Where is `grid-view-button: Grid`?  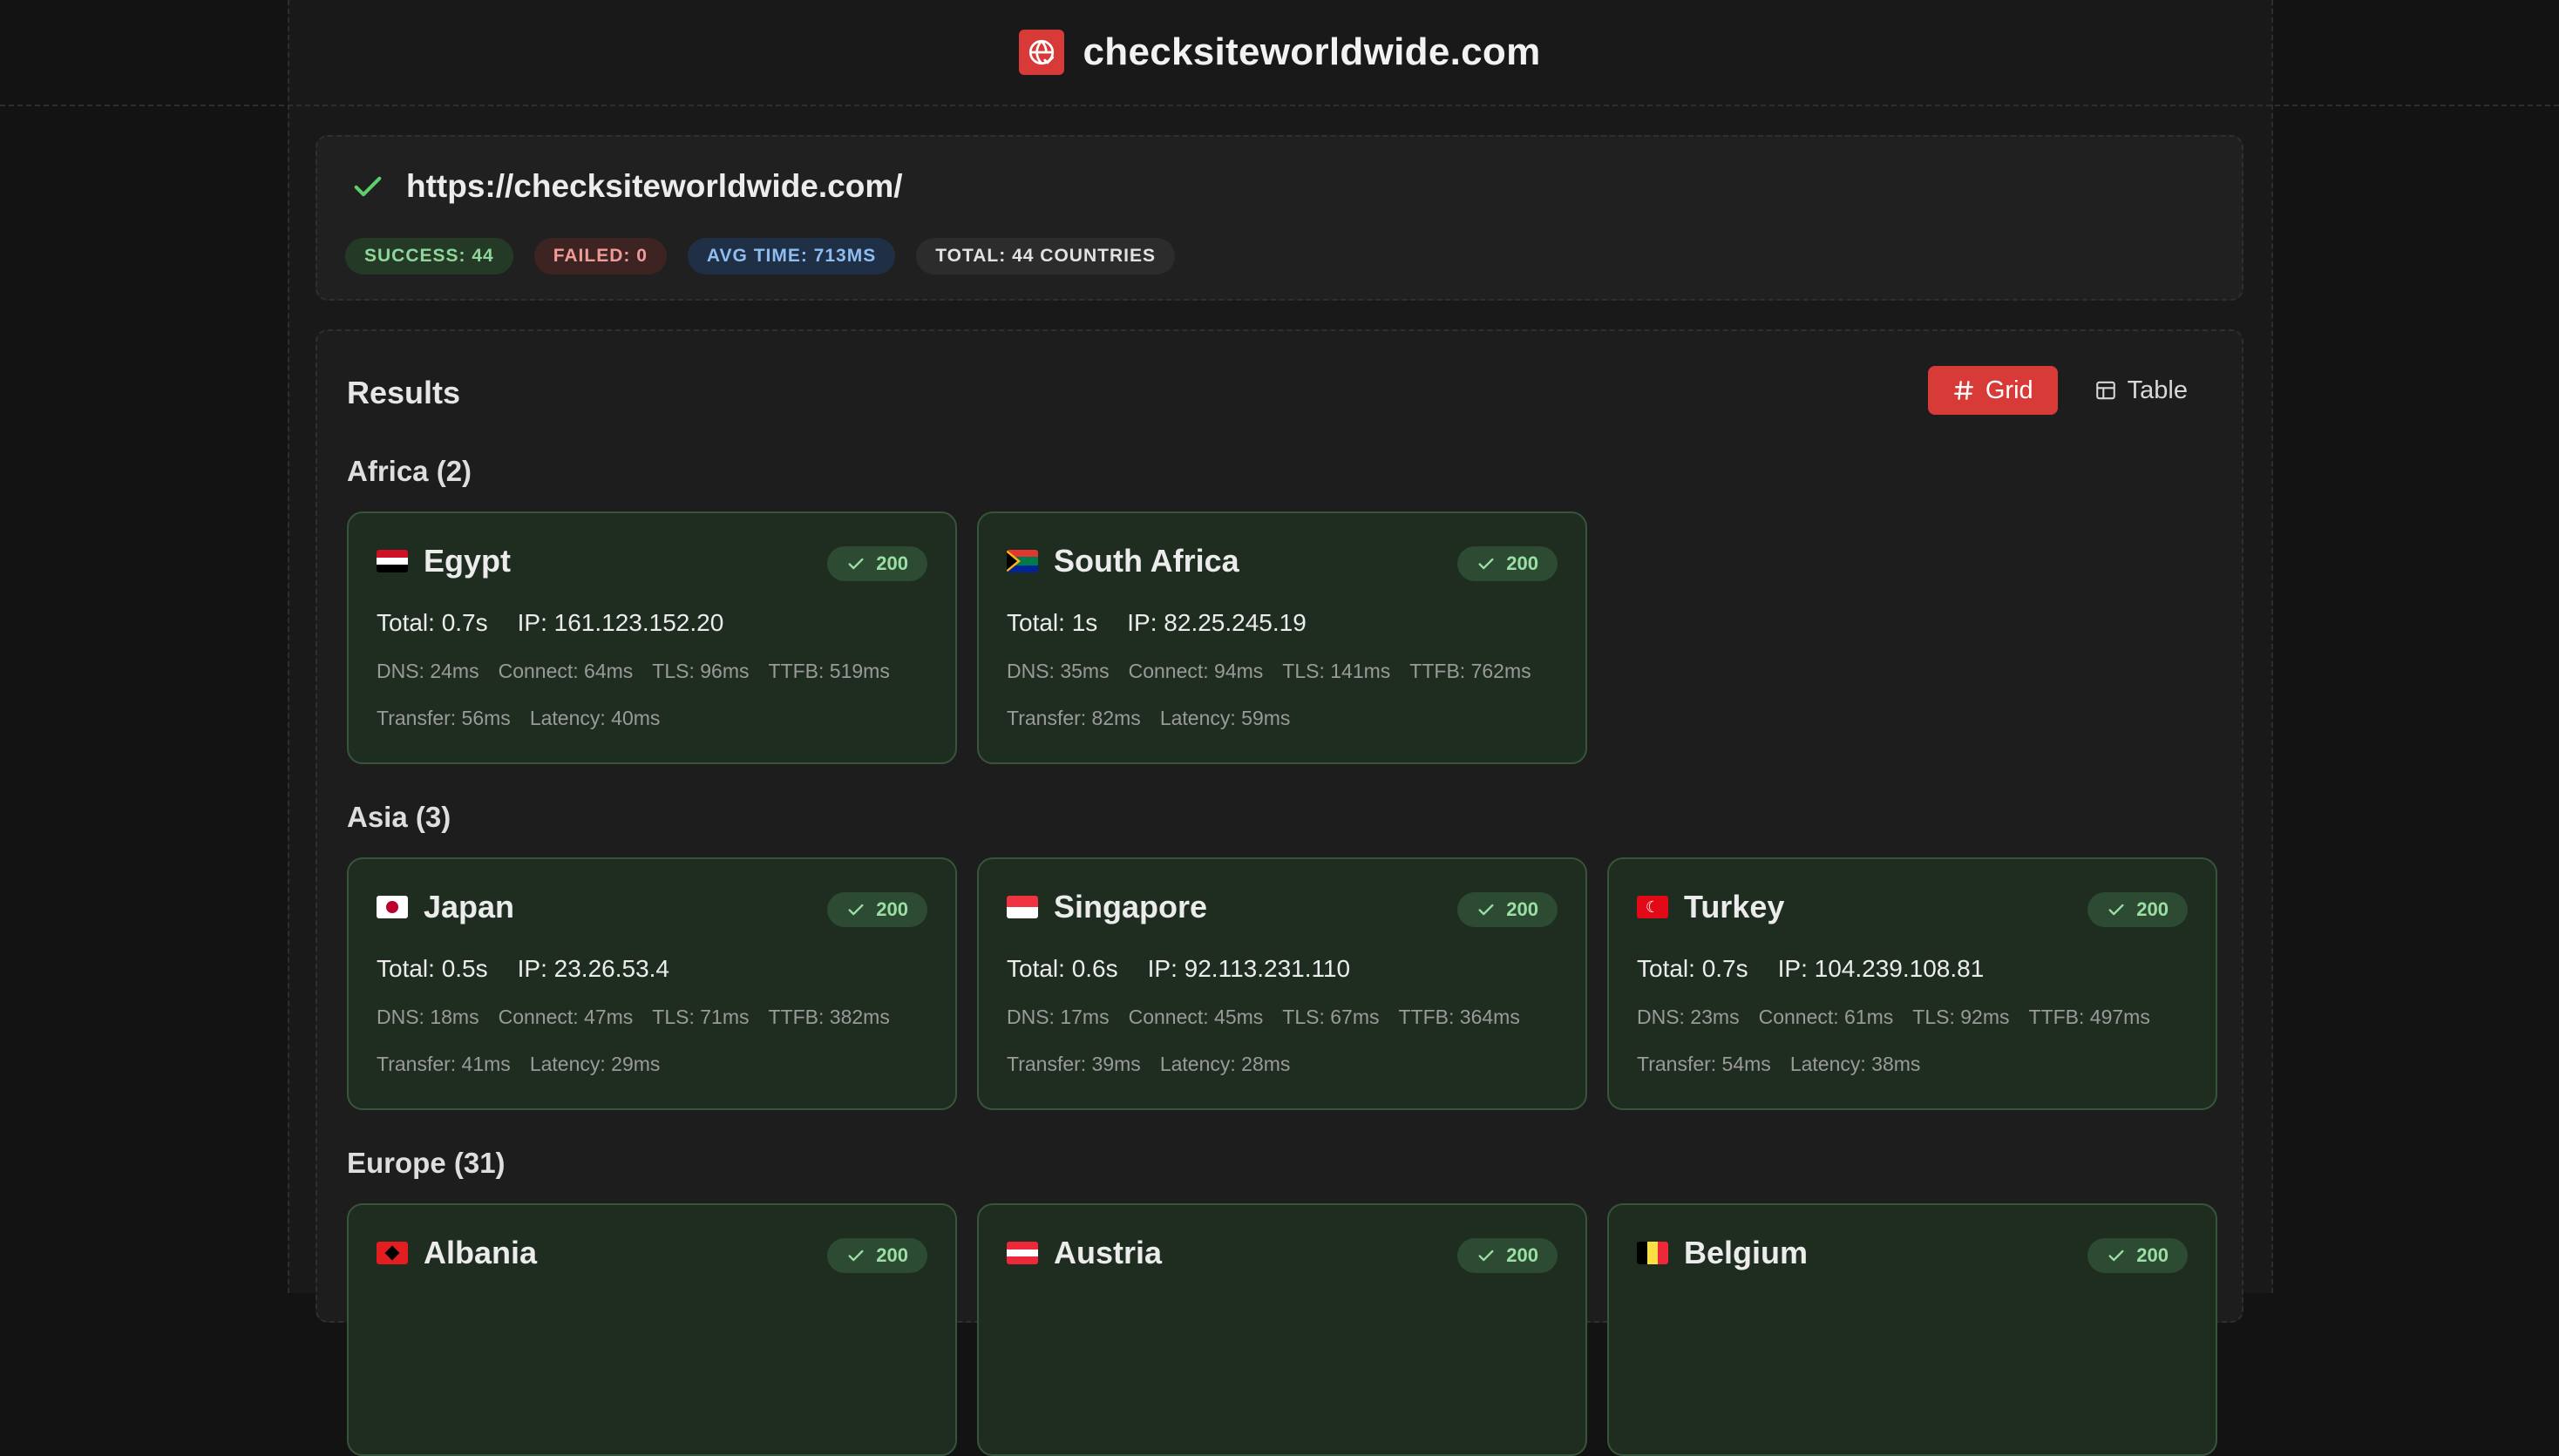 grid-view-button: Grid is located at coordinates (1993, 390).